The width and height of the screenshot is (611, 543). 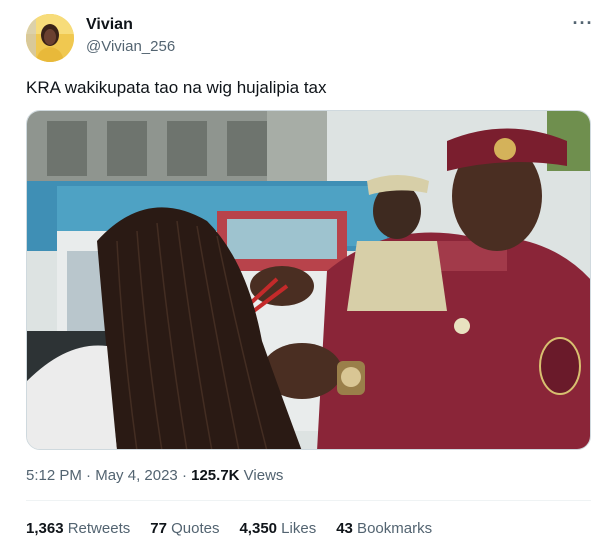 What do you see at coordinates (215, 475) in the screenshot?
I see `views-count: 125.7K` at bounding box center [215, 475].